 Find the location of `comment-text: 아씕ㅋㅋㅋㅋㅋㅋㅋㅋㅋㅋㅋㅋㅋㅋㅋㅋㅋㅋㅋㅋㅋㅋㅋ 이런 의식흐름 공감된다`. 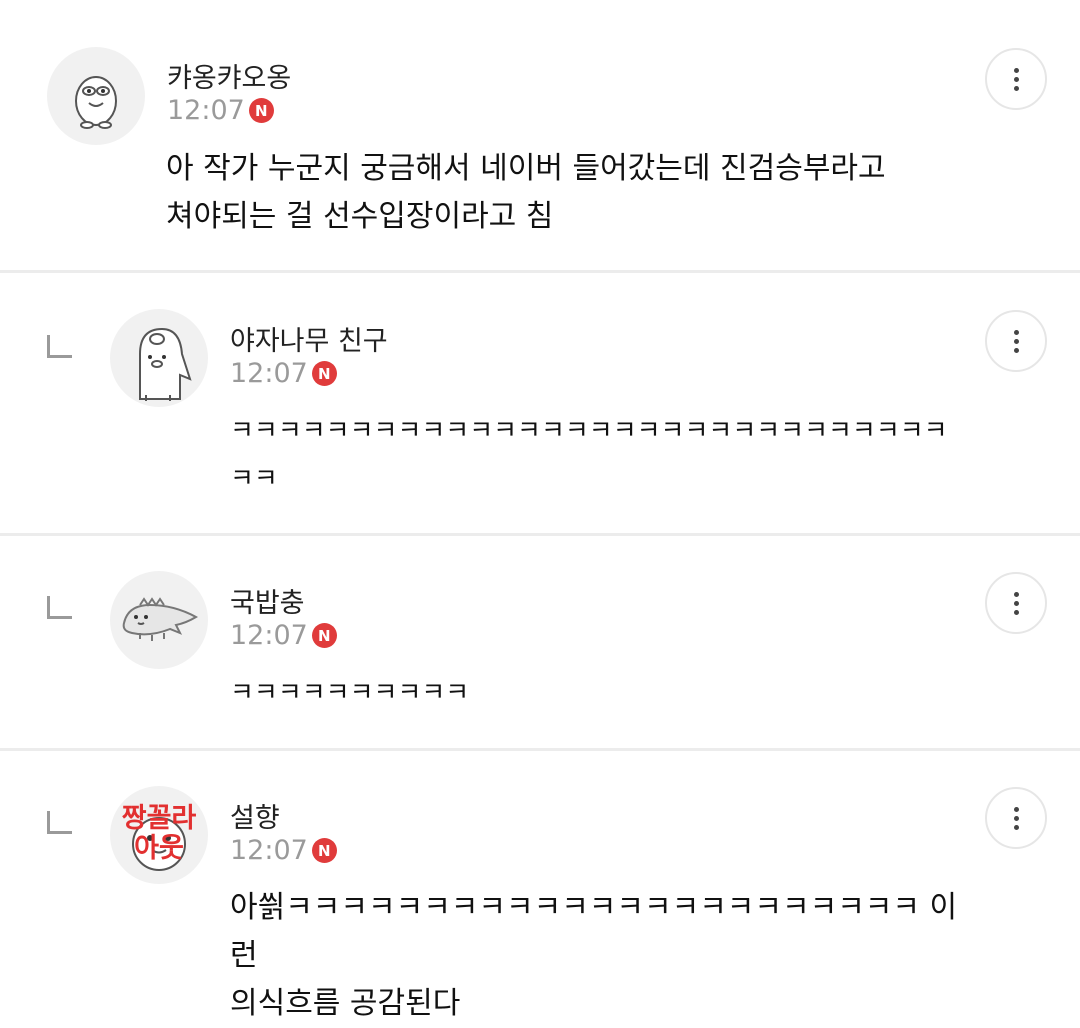

comment-text: 아씕ㅋㅋㅋㅋㅋㅋㅋㅋㅋㅋㅋㅋㅋㅋㅋㅋㅋㅋㅋㅋㅋㅋㅋ 이런 의식흐름 공감된다 is located at coordinates (594, 955).